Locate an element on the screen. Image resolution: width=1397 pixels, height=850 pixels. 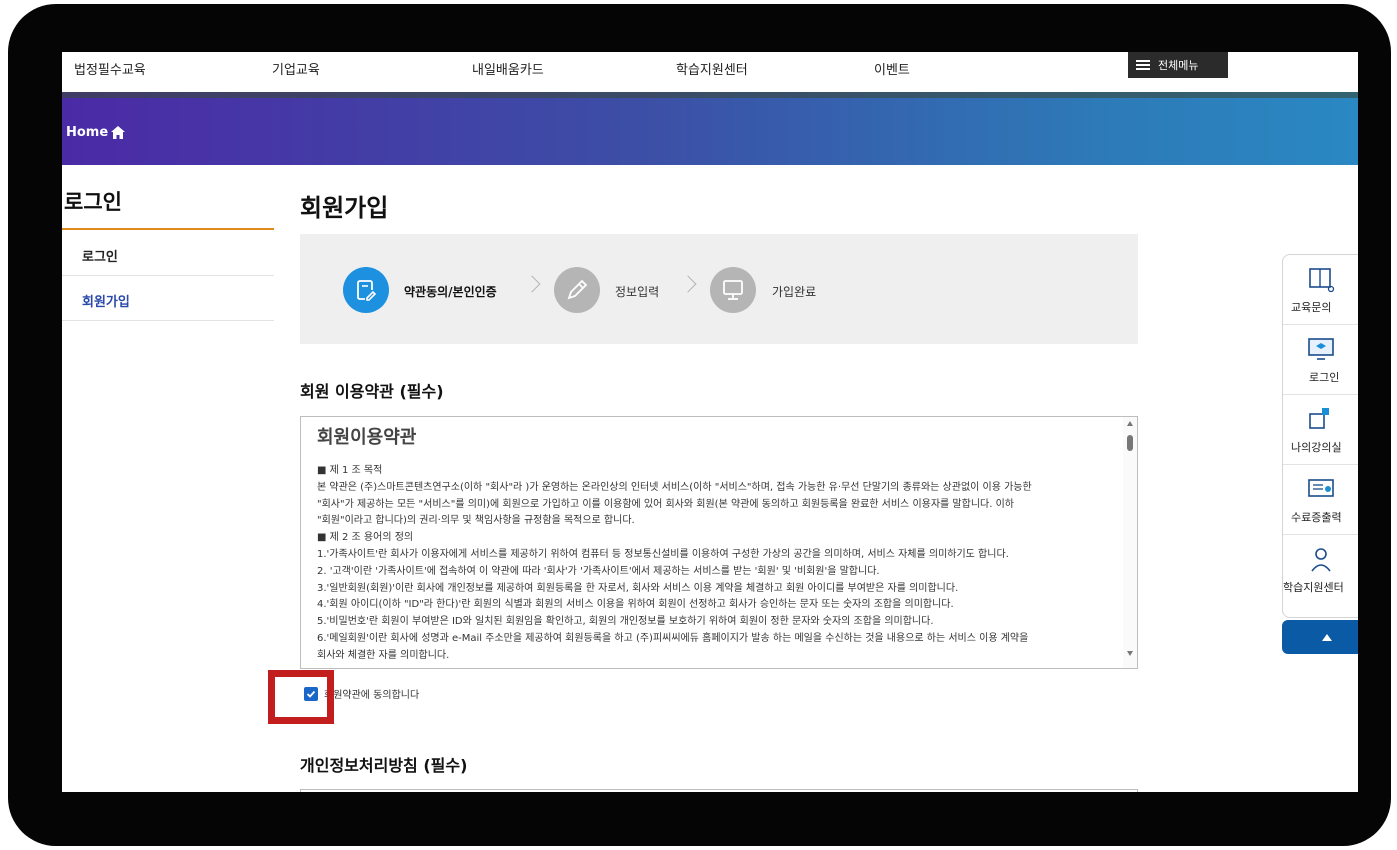
all-menu-button: 전체메뉴 is located at coordinates (1178, 65).